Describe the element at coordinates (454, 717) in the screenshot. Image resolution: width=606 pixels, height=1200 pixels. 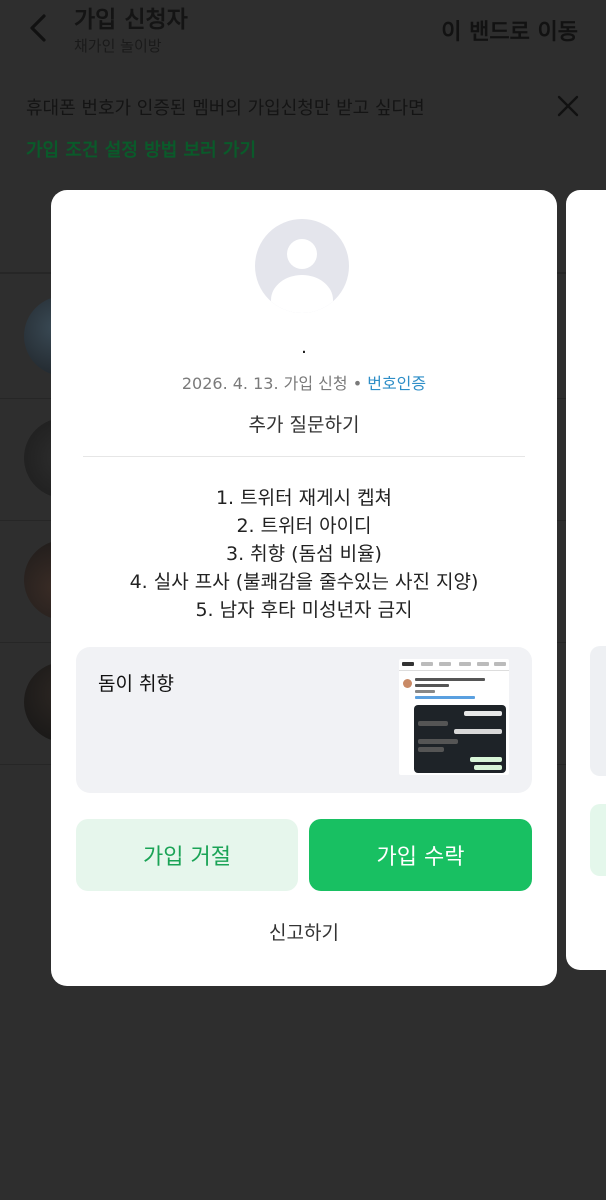
I see `answer-image` at that location.